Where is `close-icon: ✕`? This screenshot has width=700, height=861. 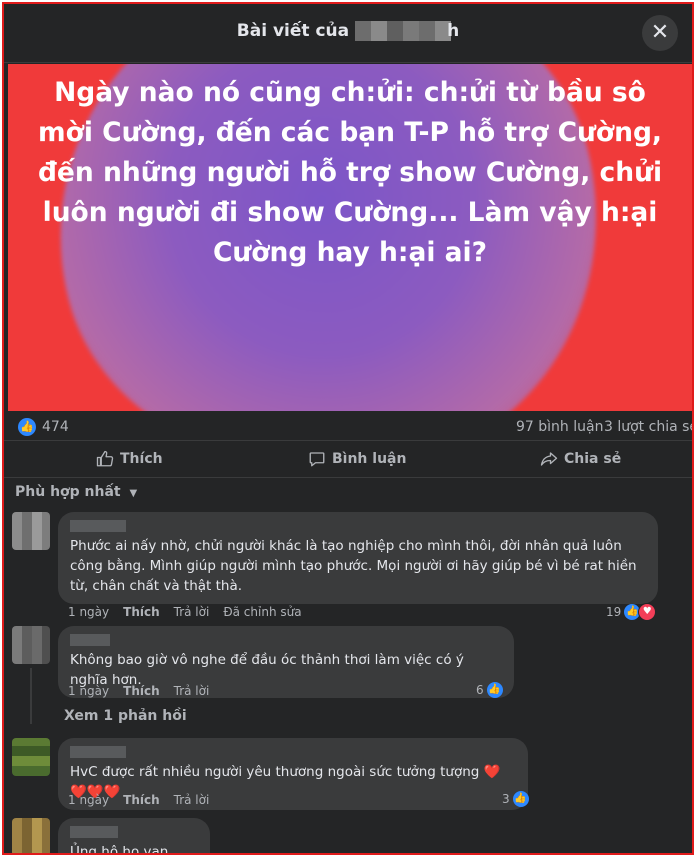
close-icon: ✕ is located at coordinates (660, 32).